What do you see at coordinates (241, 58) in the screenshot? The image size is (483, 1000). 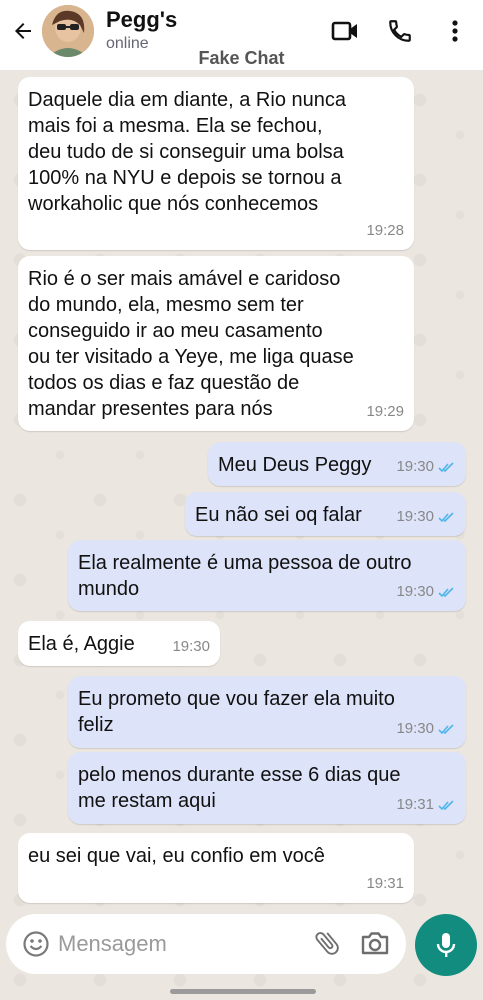 I see `watermark: Fake Chat` at bounding box center [241, 58].